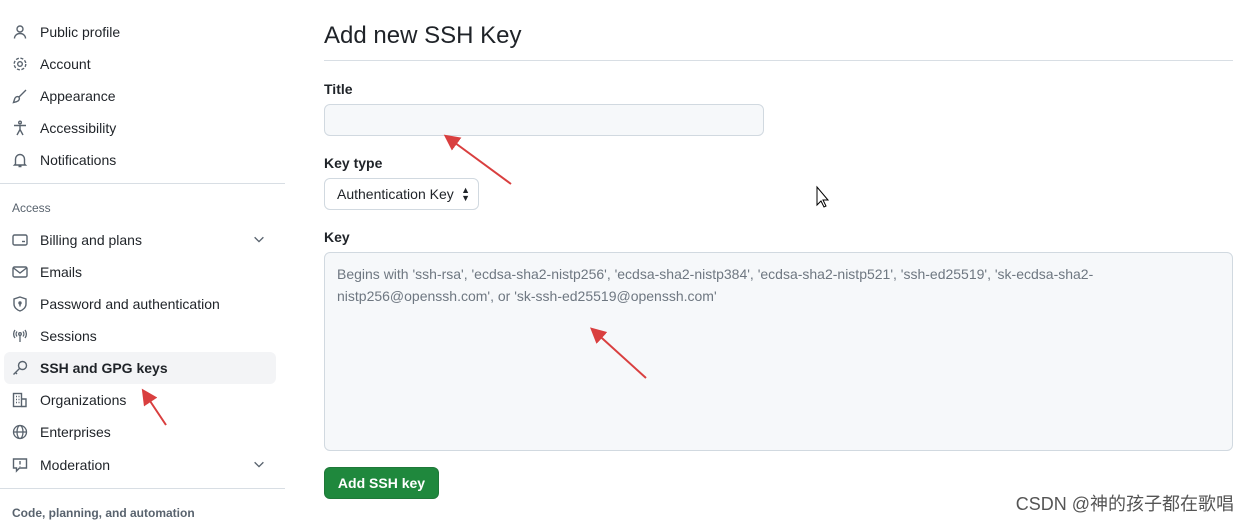  I want to click on sidebar-item-label: Public profile, so click(80, 32).